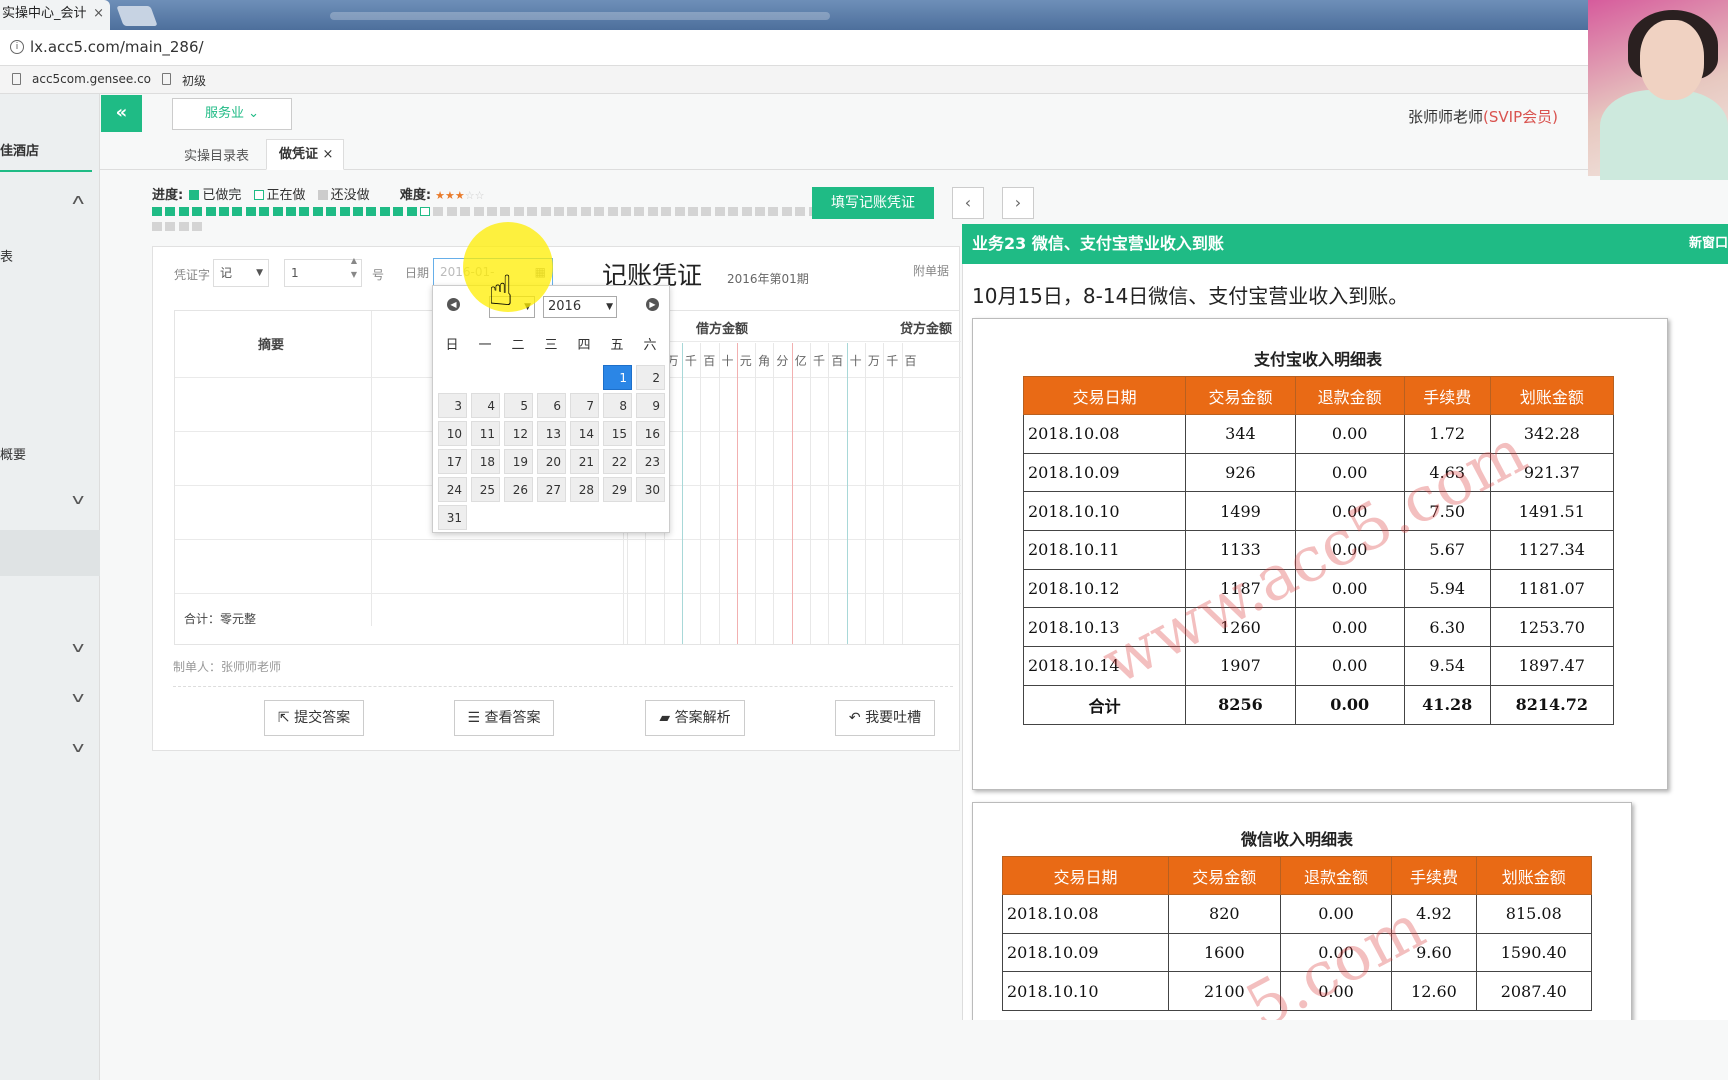 The image size is (1728, 1080). I want to click on calendar-day: 28, so click(584, 489).